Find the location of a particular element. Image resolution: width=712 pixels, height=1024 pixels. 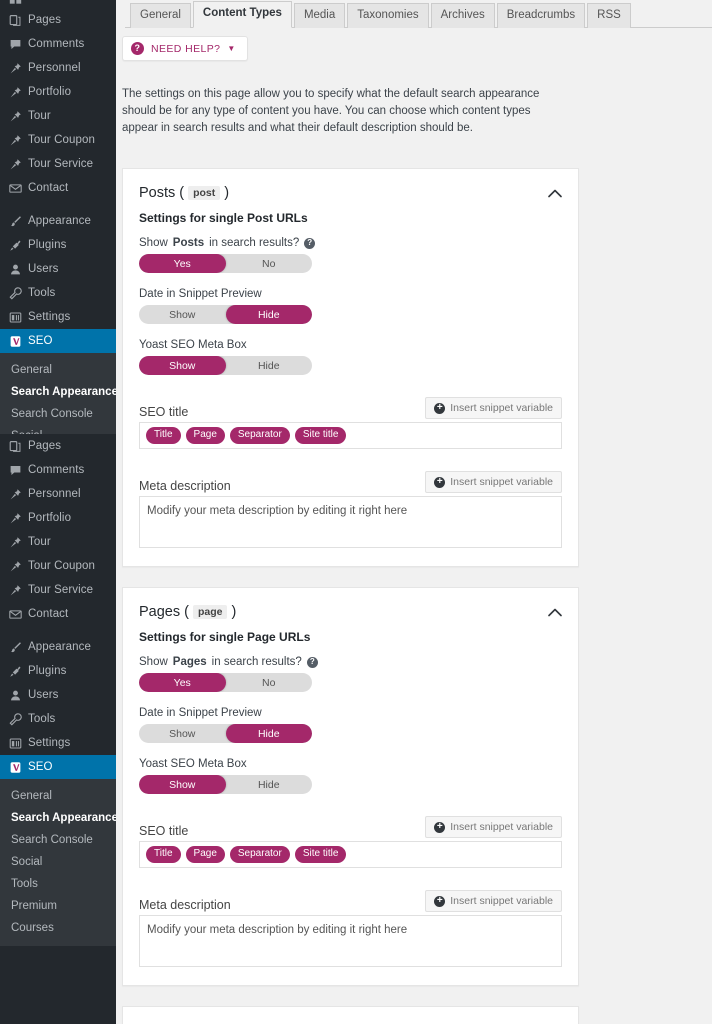

sidebar-item-plugins-2: Plugins is located at coordinates (58, 671).